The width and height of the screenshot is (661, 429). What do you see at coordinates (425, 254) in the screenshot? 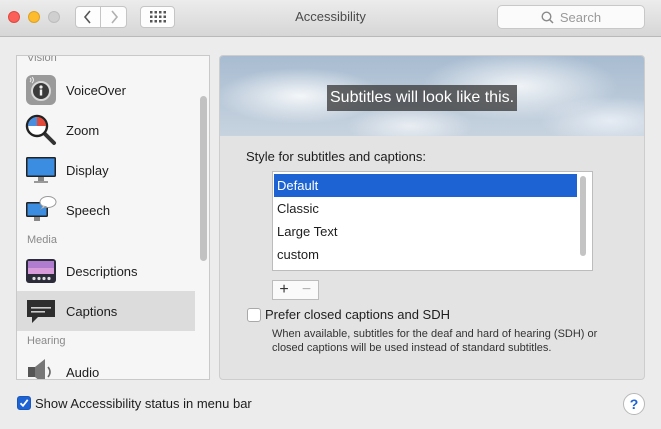
I see `style-option-custom: custom` at bounding box center [425, 254].